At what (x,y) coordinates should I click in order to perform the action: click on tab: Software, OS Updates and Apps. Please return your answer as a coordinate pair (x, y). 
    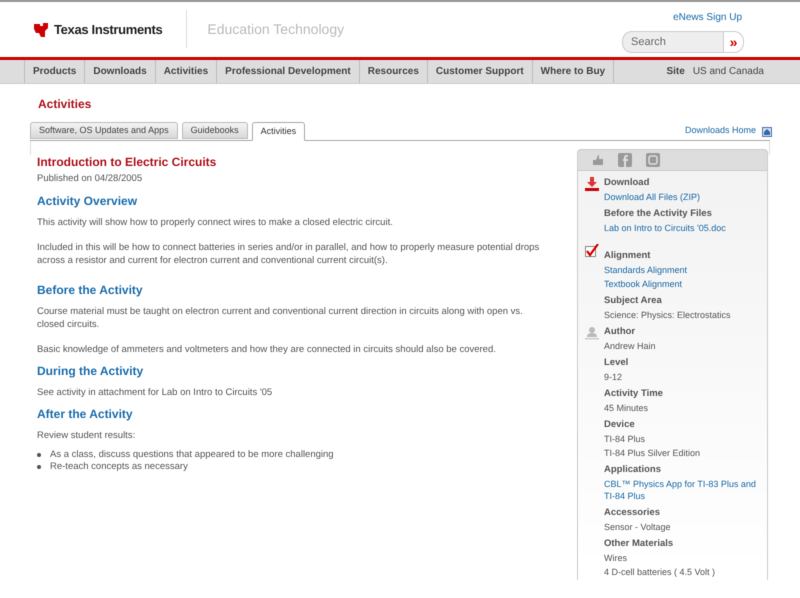
    Looking at the image, I should click on (104, 130).